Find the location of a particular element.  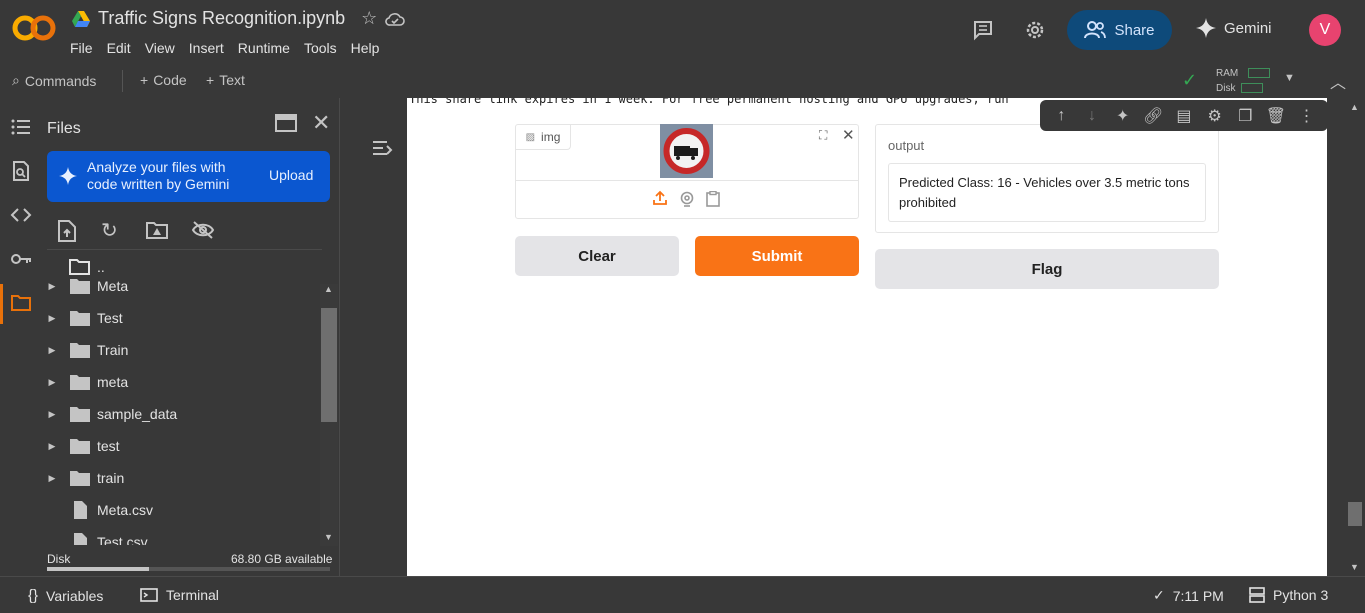

execution-status: ✓ 7:11 PM is located at coordinates (1188, 595).